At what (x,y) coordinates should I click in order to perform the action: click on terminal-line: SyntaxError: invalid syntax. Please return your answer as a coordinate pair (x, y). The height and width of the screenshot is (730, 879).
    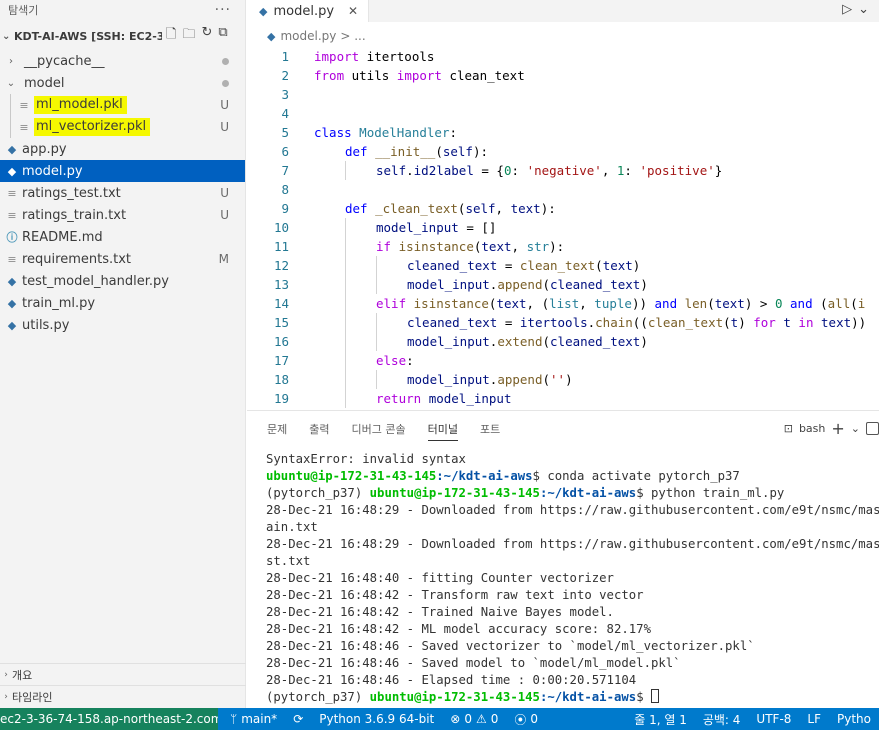
    Looking at the image, I should click on (366, 459).